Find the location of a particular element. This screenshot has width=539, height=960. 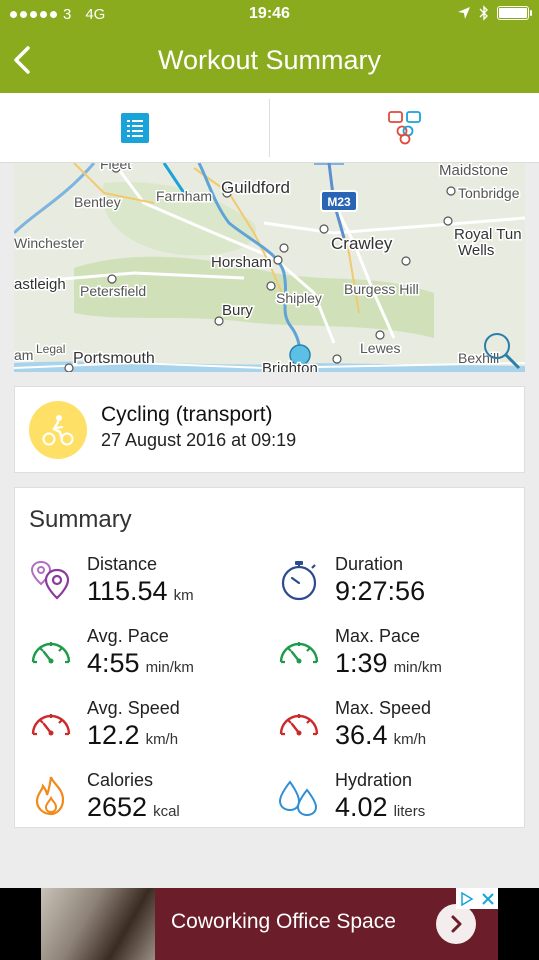

flame-icon is located at coordinates (50, 796).